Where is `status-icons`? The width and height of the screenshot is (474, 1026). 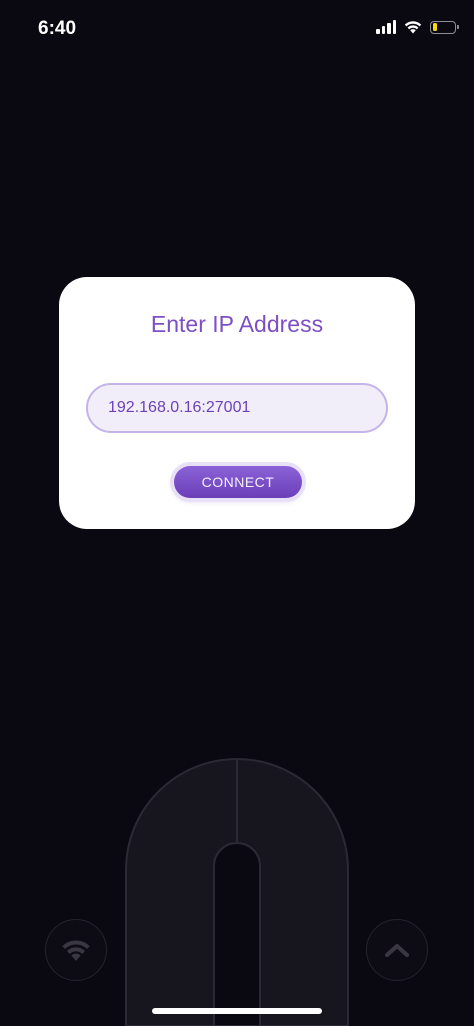 status-icons is located at coordinates (417, 27).